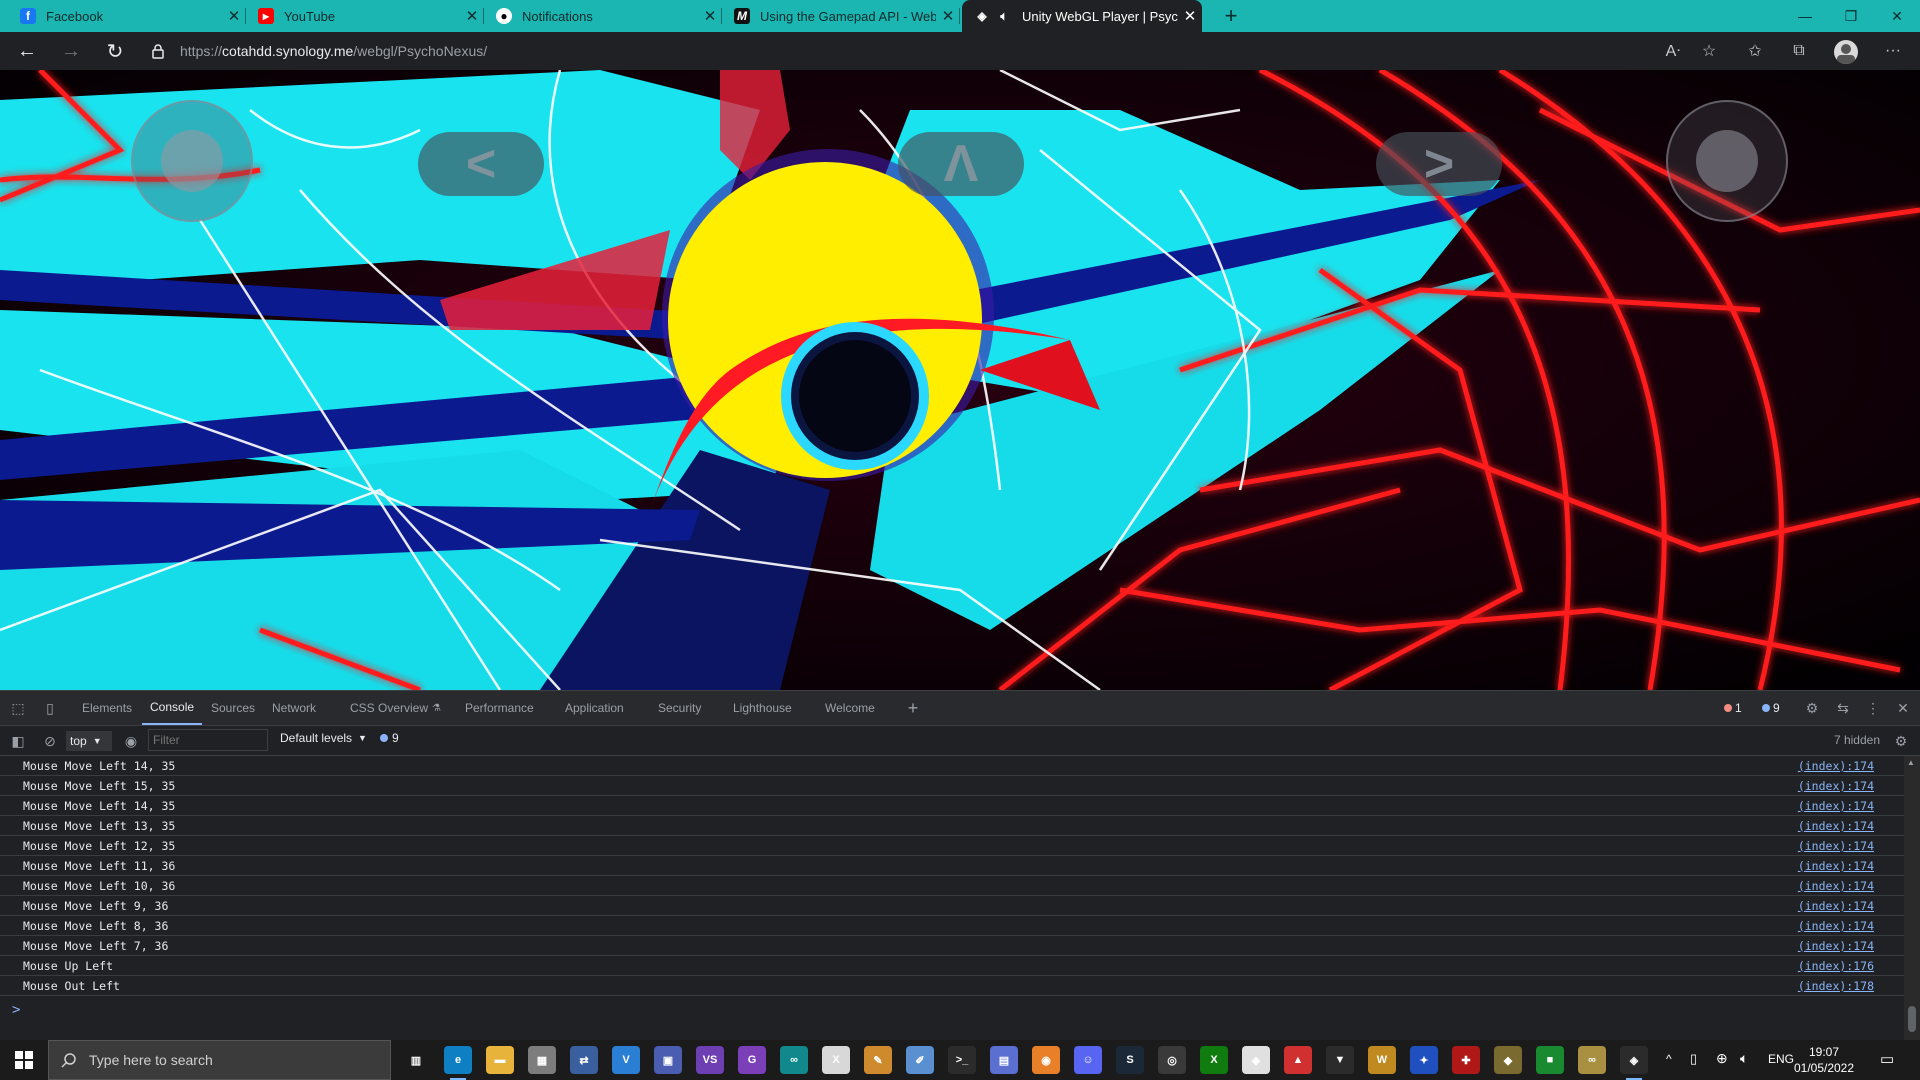 This screenshot has width=1920, height=1080. I want to click on destiny-icon: ▼, so click(1340, 1060).